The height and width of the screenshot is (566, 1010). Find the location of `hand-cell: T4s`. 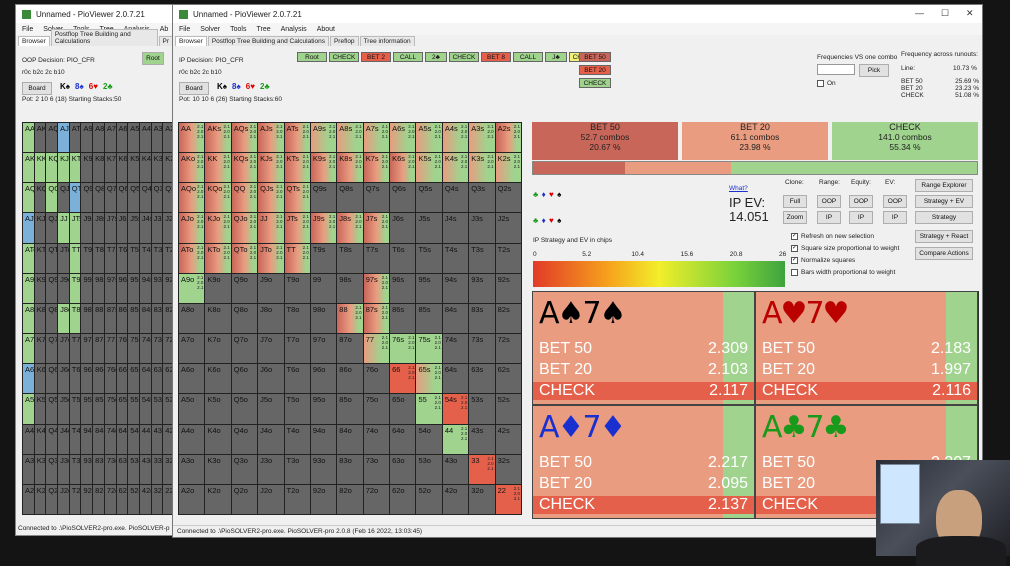

hand-cell: T4s is located at coordinates (145, 258).